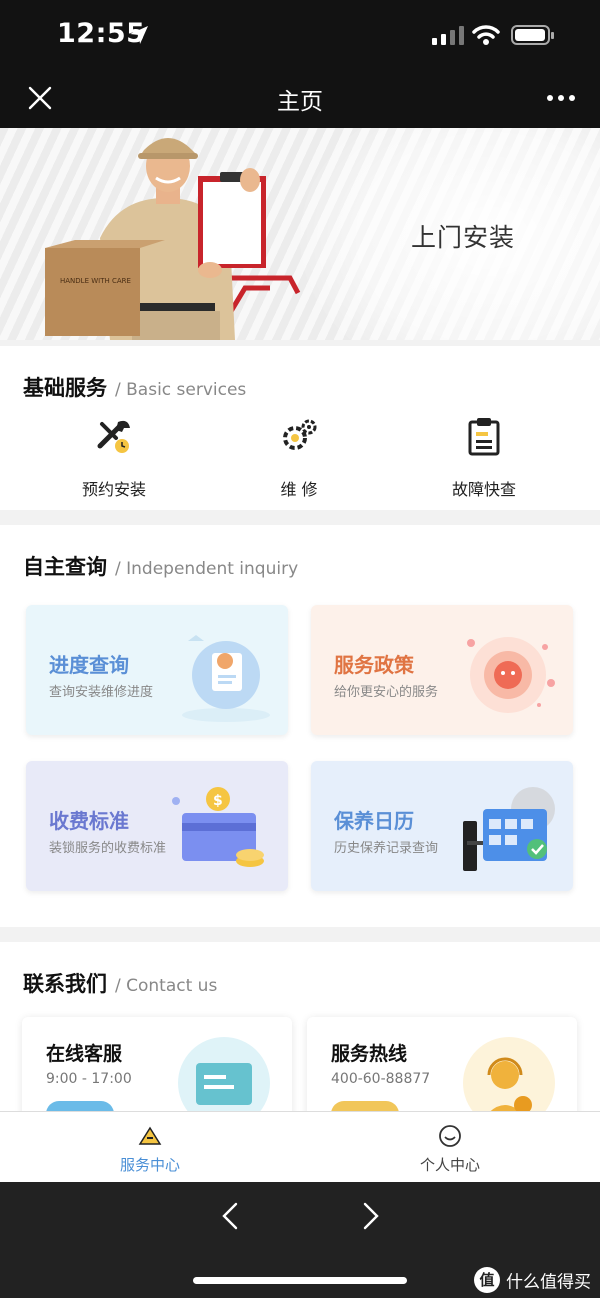 This screenshot has width=600, height=1298. I want to click on basic-services-section: 基础服务 / Basic services 预约安装 维 修 故障快查, so click(300, 428).